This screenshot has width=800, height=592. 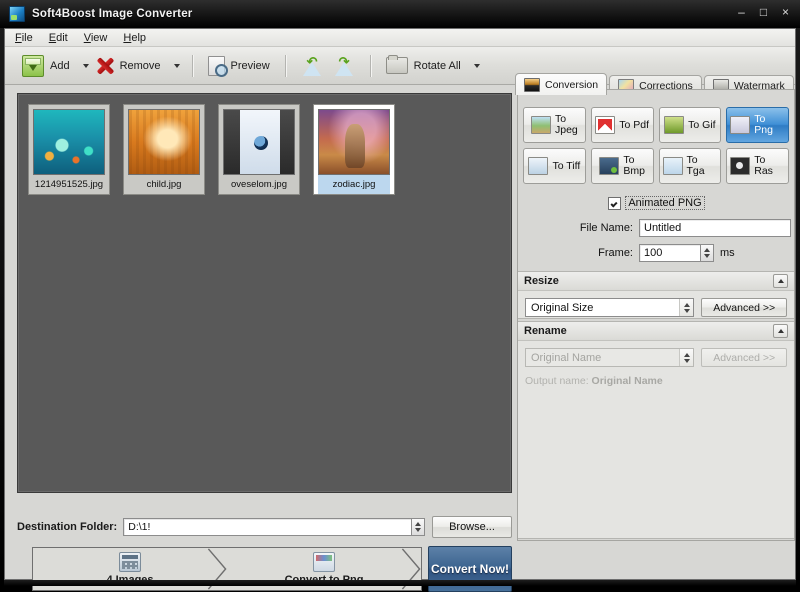 I want to click on conversion-icon, so click(x=532, y=84).